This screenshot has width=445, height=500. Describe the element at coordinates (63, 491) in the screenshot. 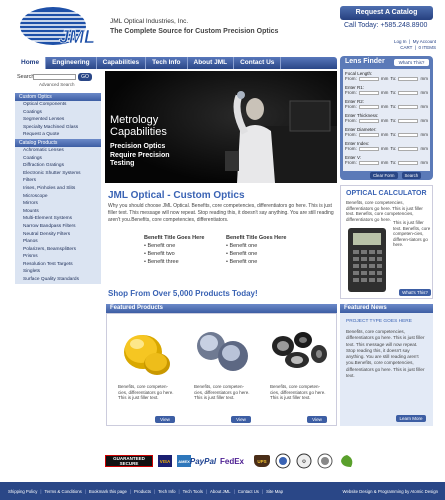

I see `footer-link: Terms & Conditions` at that location.